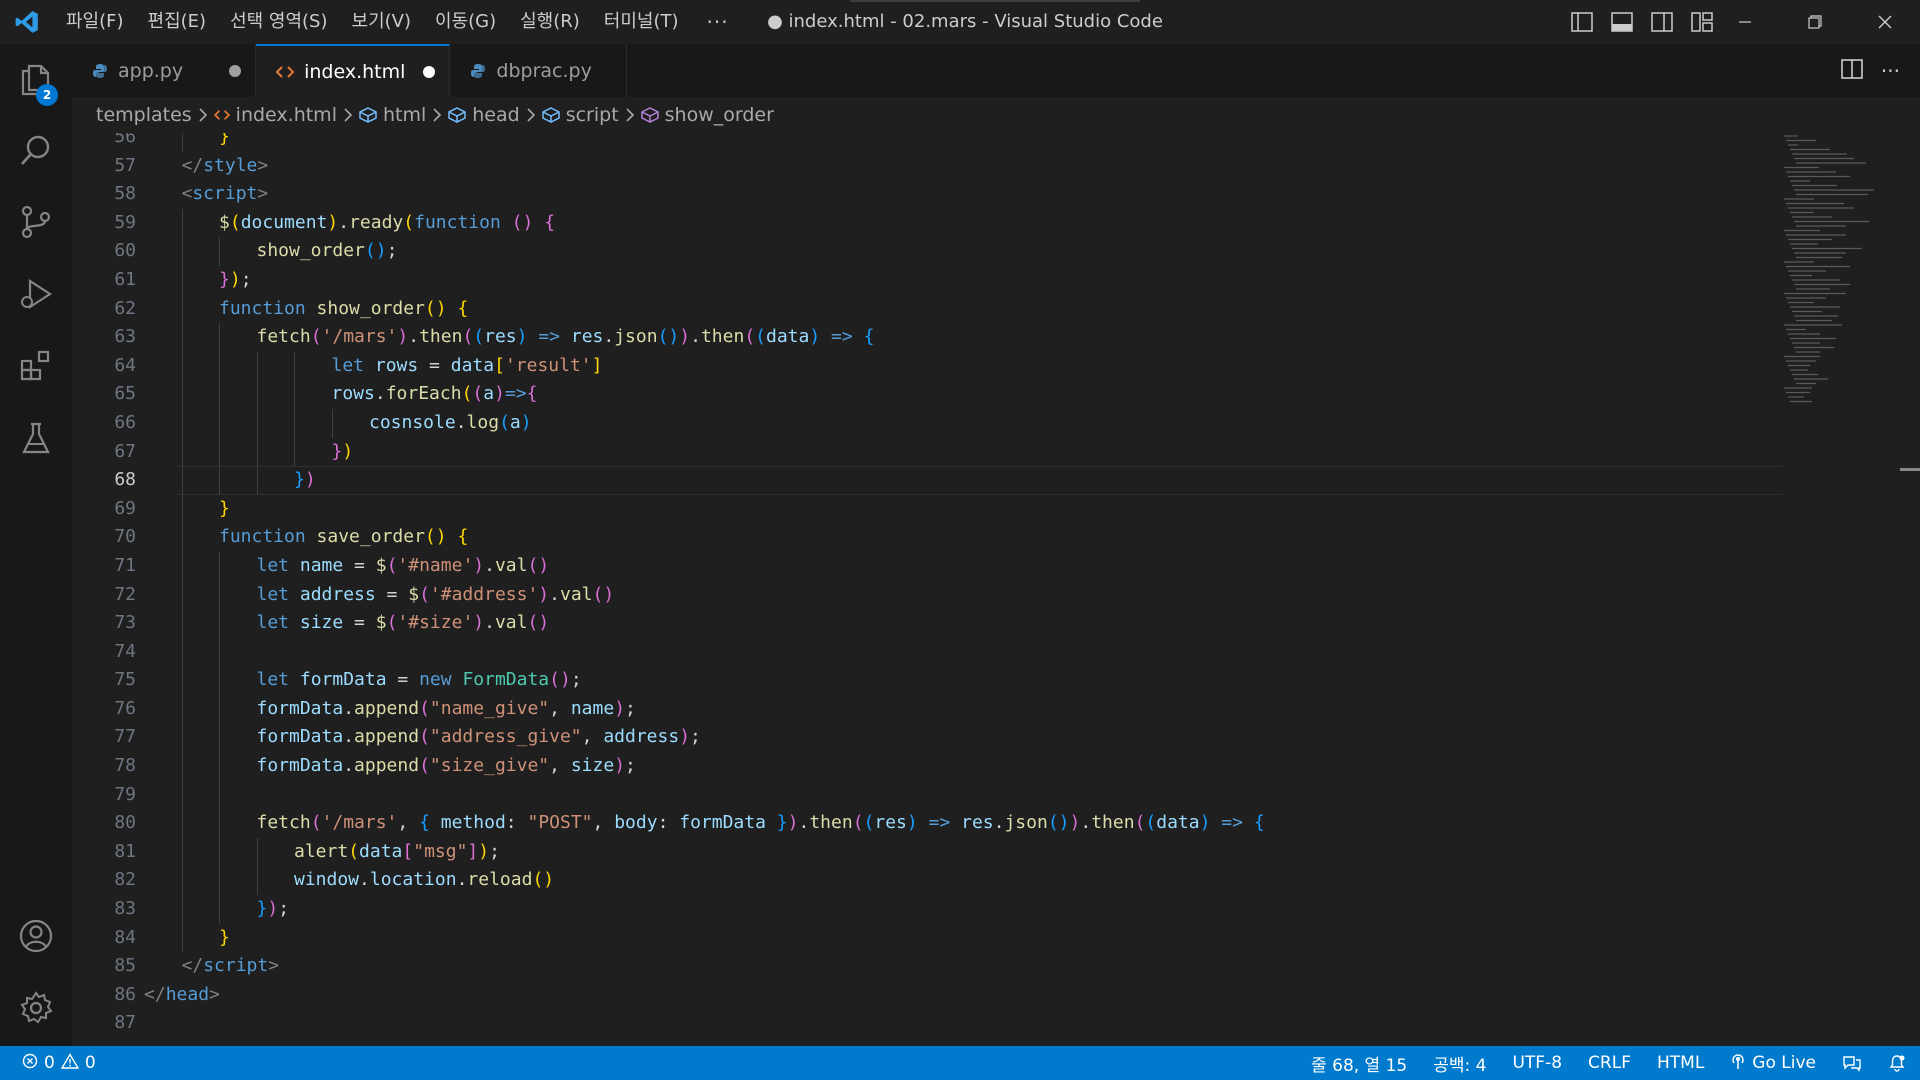 The height and width of the screenshot is (1080, 1920). I want to click on split-editor-icon, so click(1852, 70).